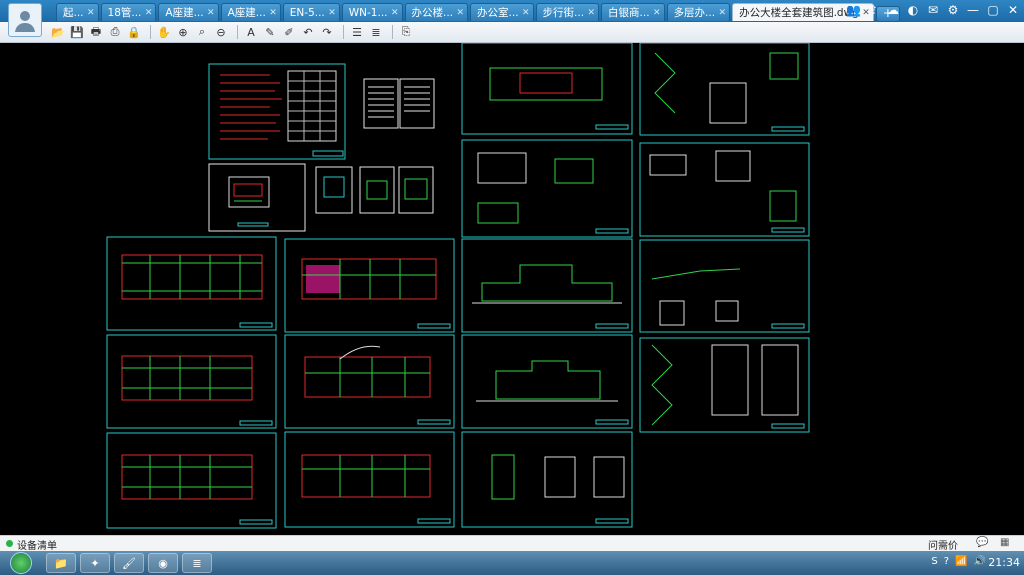 The width and height of the screenshot is (1024, 575). I want to click on app-task-icon: ✦, so click(95, 563).